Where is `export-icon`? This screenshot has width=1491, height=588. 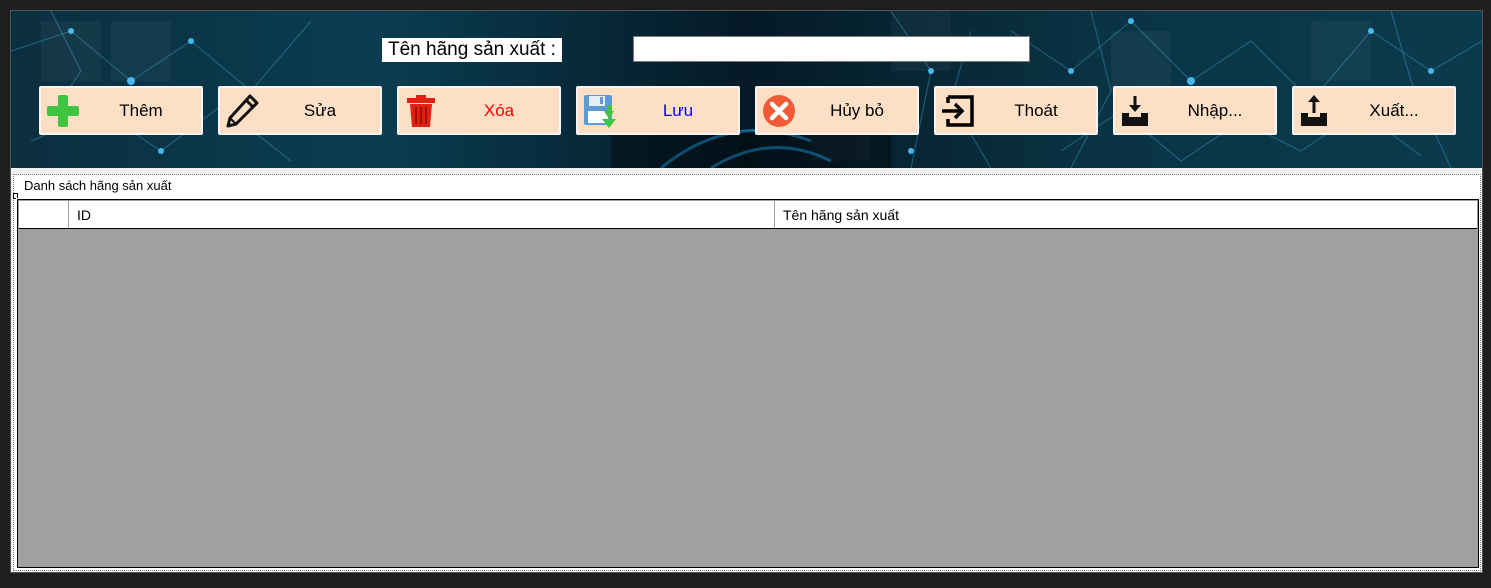 export-icon is located at coordinates (1314, 110).